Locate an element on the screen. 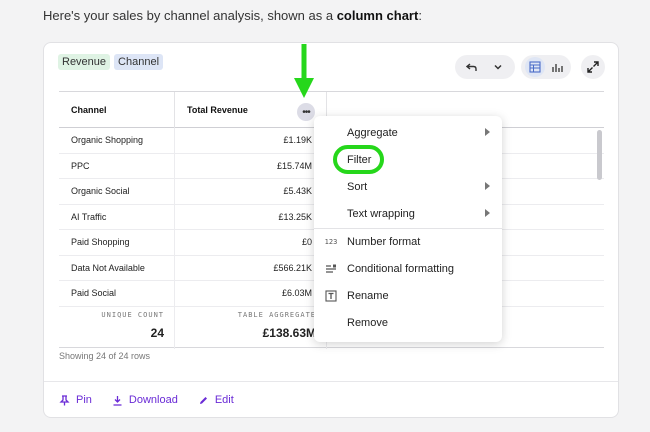 This screenshot has width=650, height=432. rename-icon is located at coordinates (331, 296).